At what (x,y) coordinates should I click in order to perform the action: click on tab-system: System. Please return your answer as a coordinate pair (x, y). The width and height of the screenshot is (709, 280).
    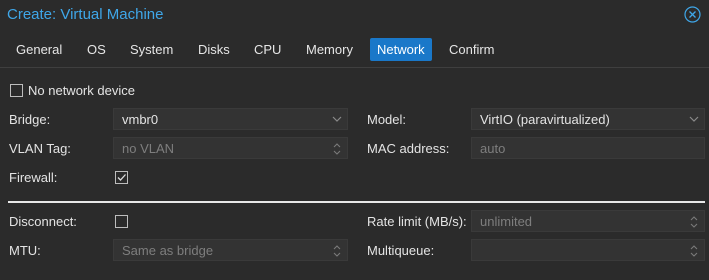
    Looking at the image, I should click on (151, 49).